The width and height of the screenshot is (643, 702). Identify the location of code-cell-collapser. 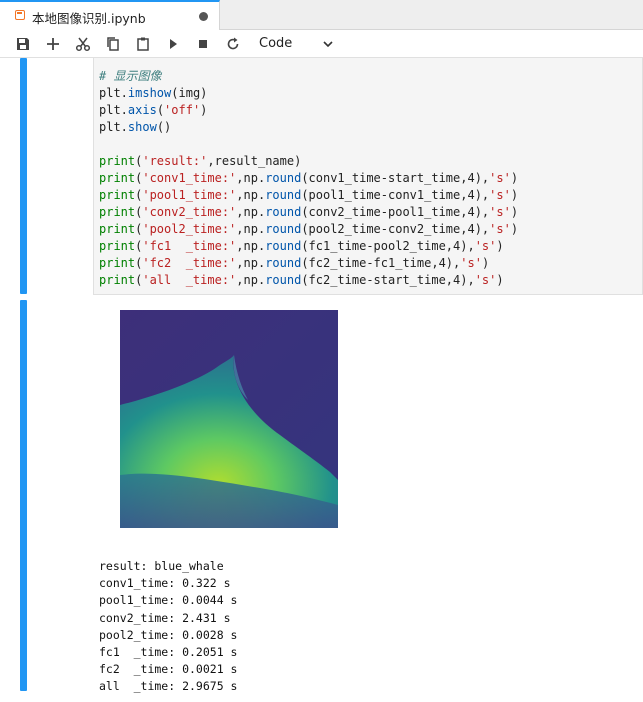
(23, 176).